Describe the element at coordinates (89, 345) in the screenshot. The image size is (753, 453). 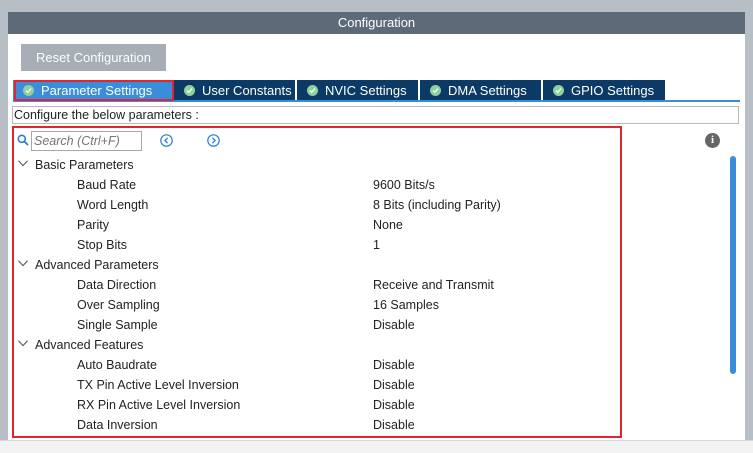
I see `group-label: Advanced Features` at that location.